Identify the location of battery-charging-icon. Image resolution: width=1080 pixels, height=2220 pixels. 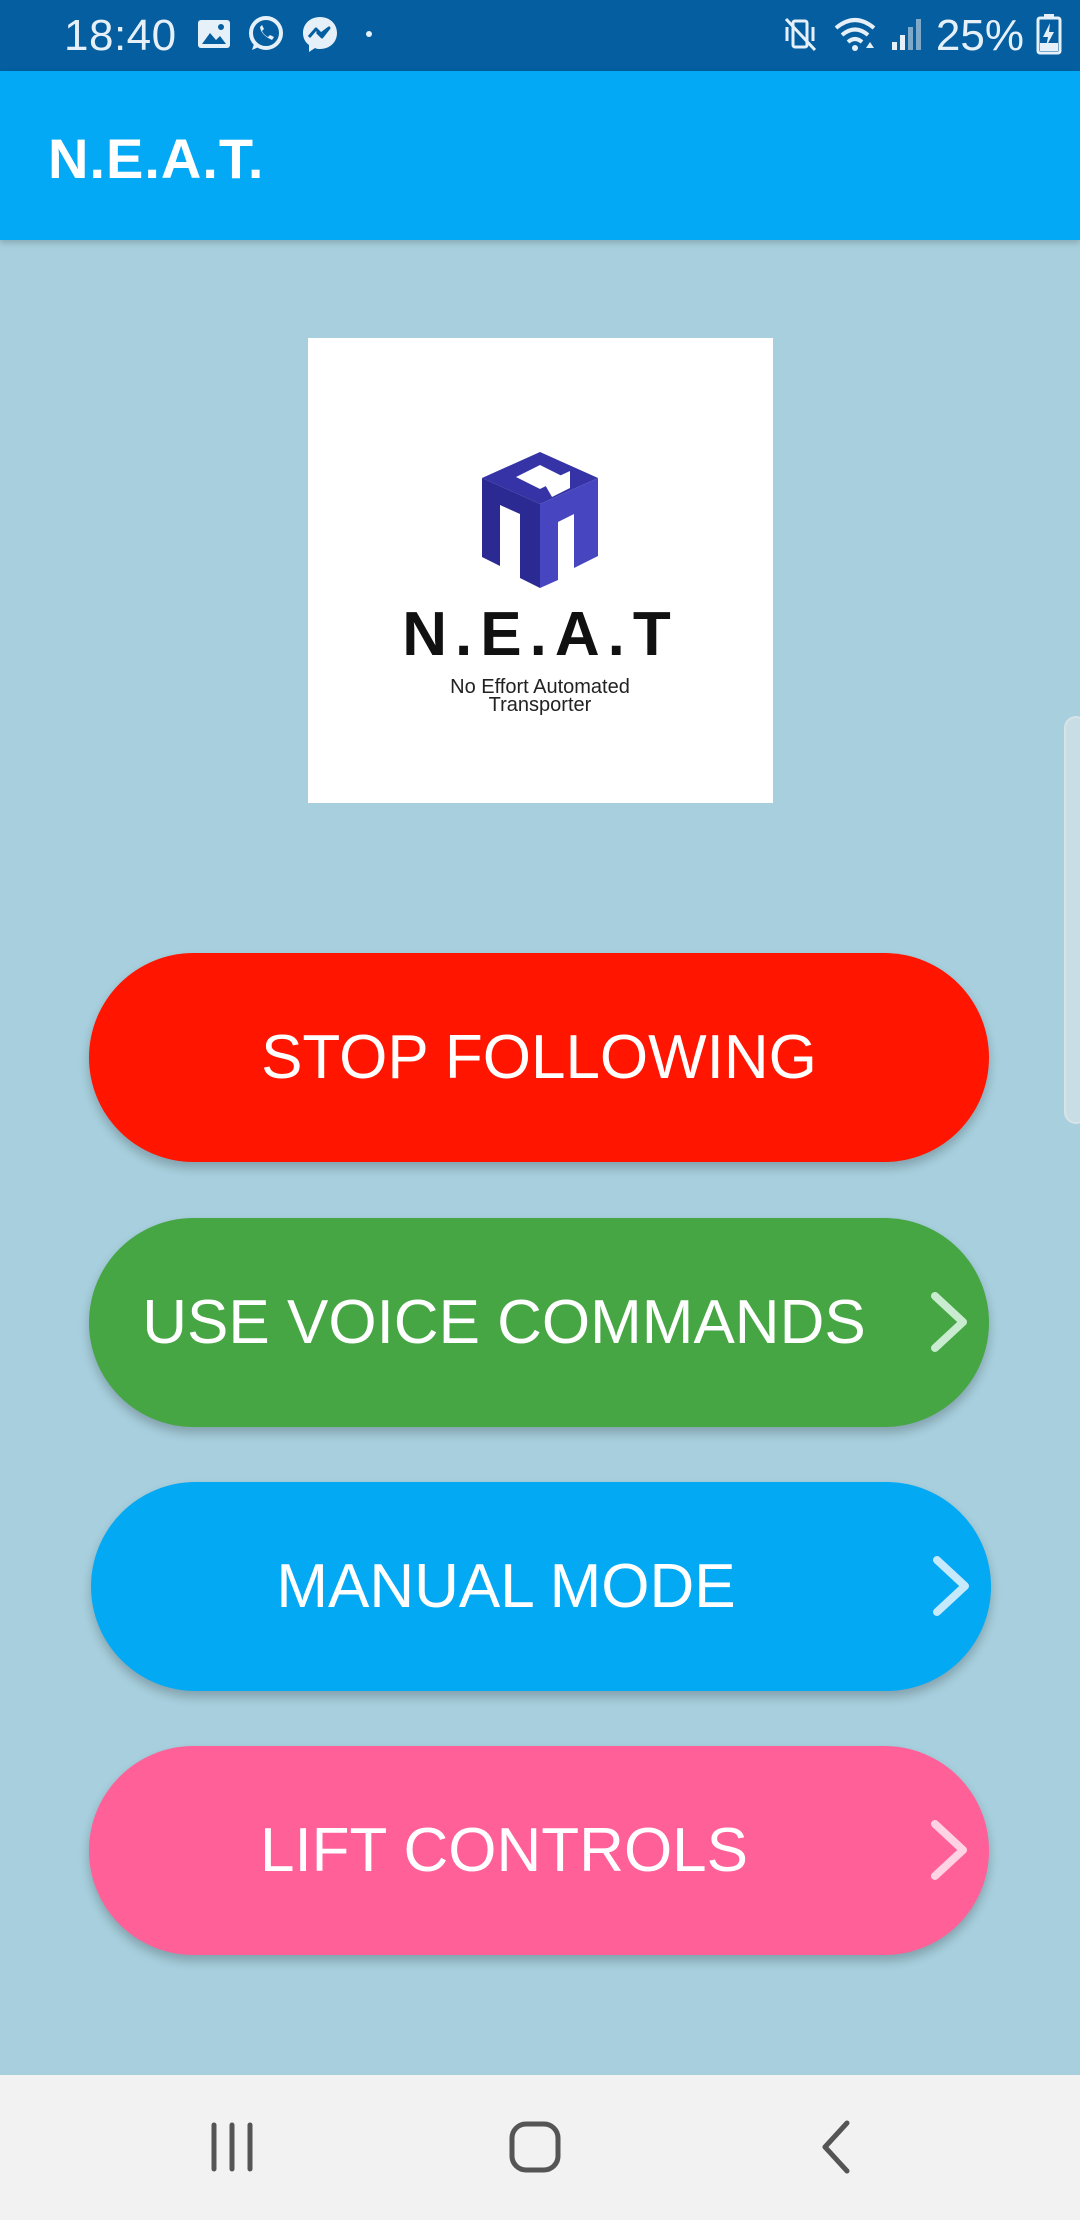
(1049, 36).